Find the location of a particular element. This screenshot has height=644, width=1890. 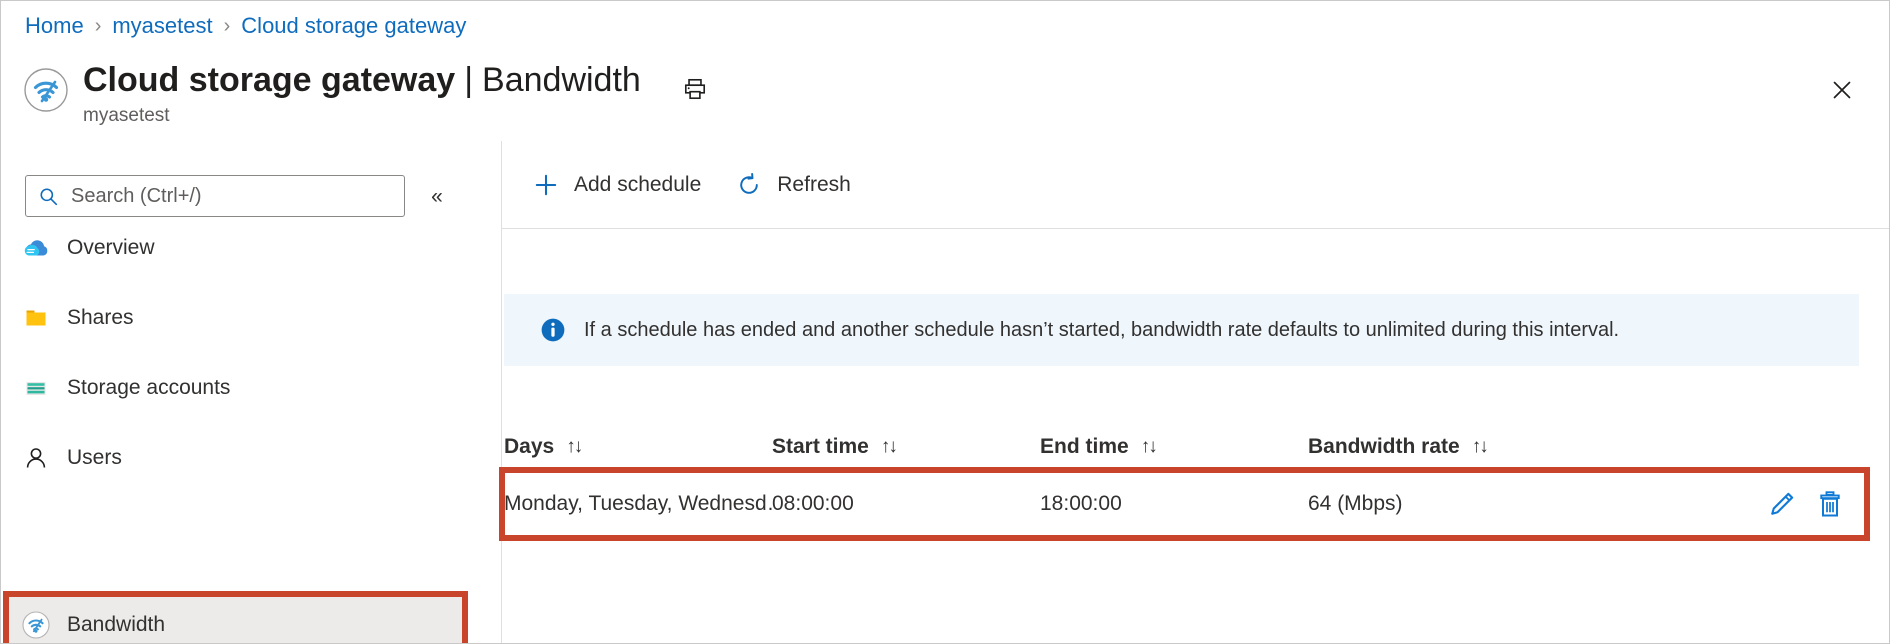

search-box is located at coordinates (215, 196).